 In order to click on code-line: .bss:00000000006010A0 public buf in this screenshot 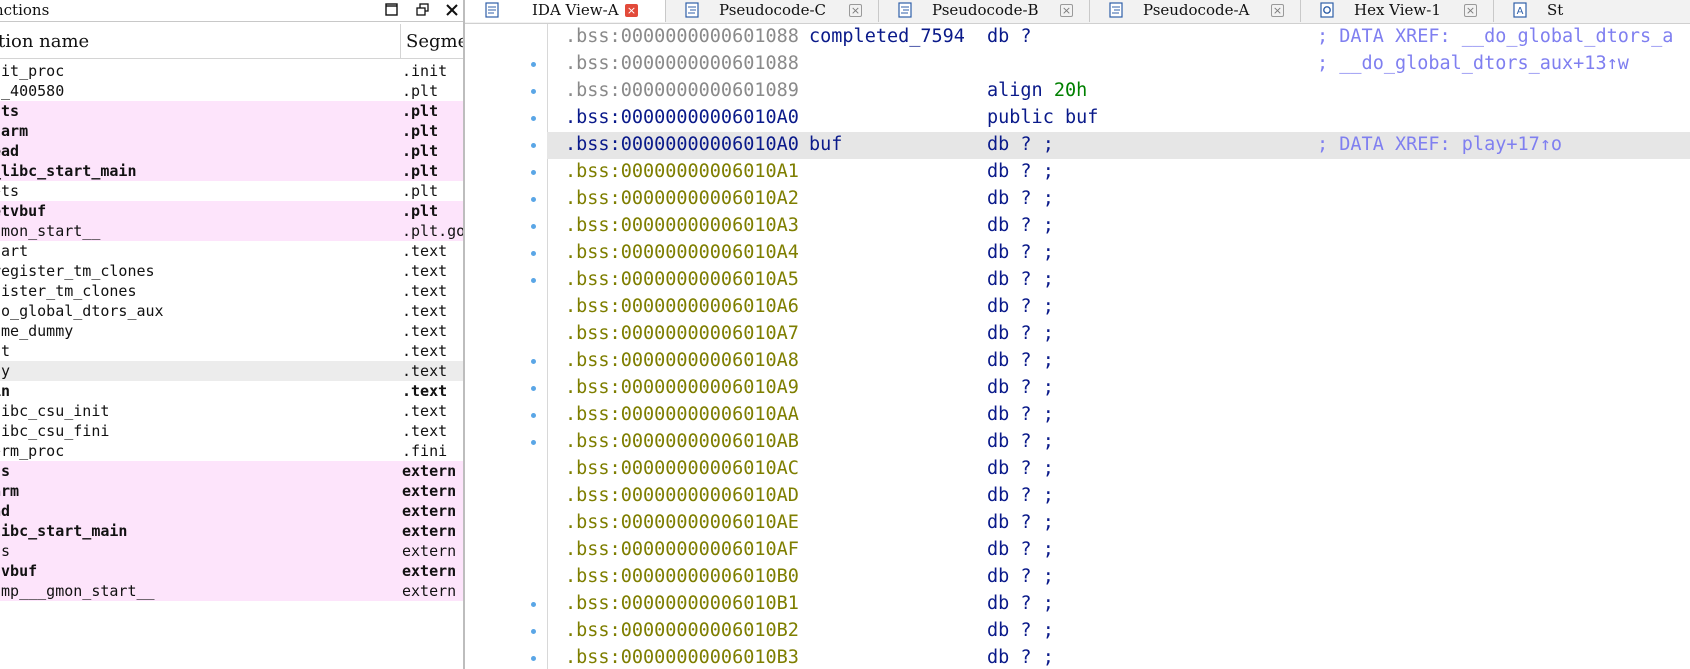, I will do `click(1118, 118)`.